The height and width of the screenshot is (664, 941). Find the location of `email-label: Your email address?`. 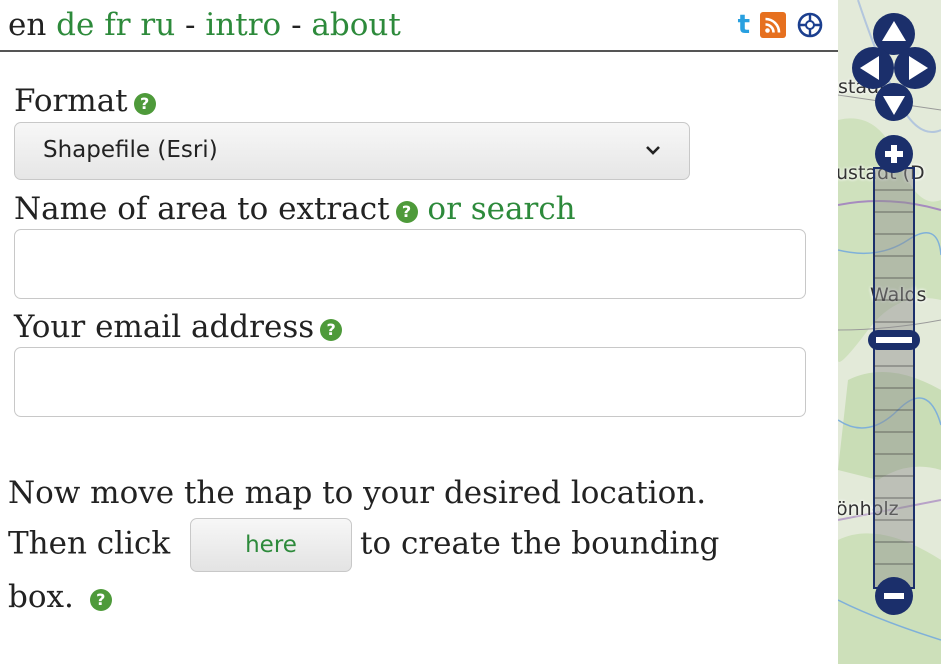

email-label: Your email address? is located at coordinates (178, 327).